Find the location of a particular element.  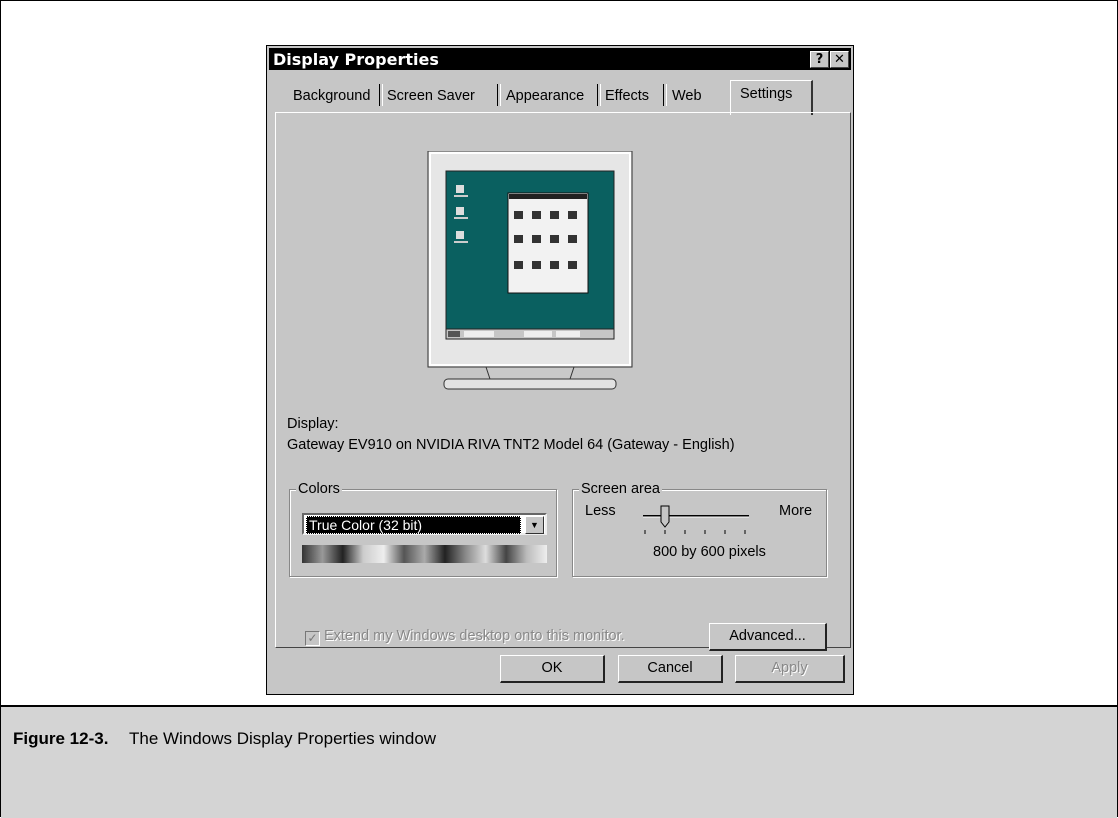

window-title: Display Properties is located at coordinates (356, 59).